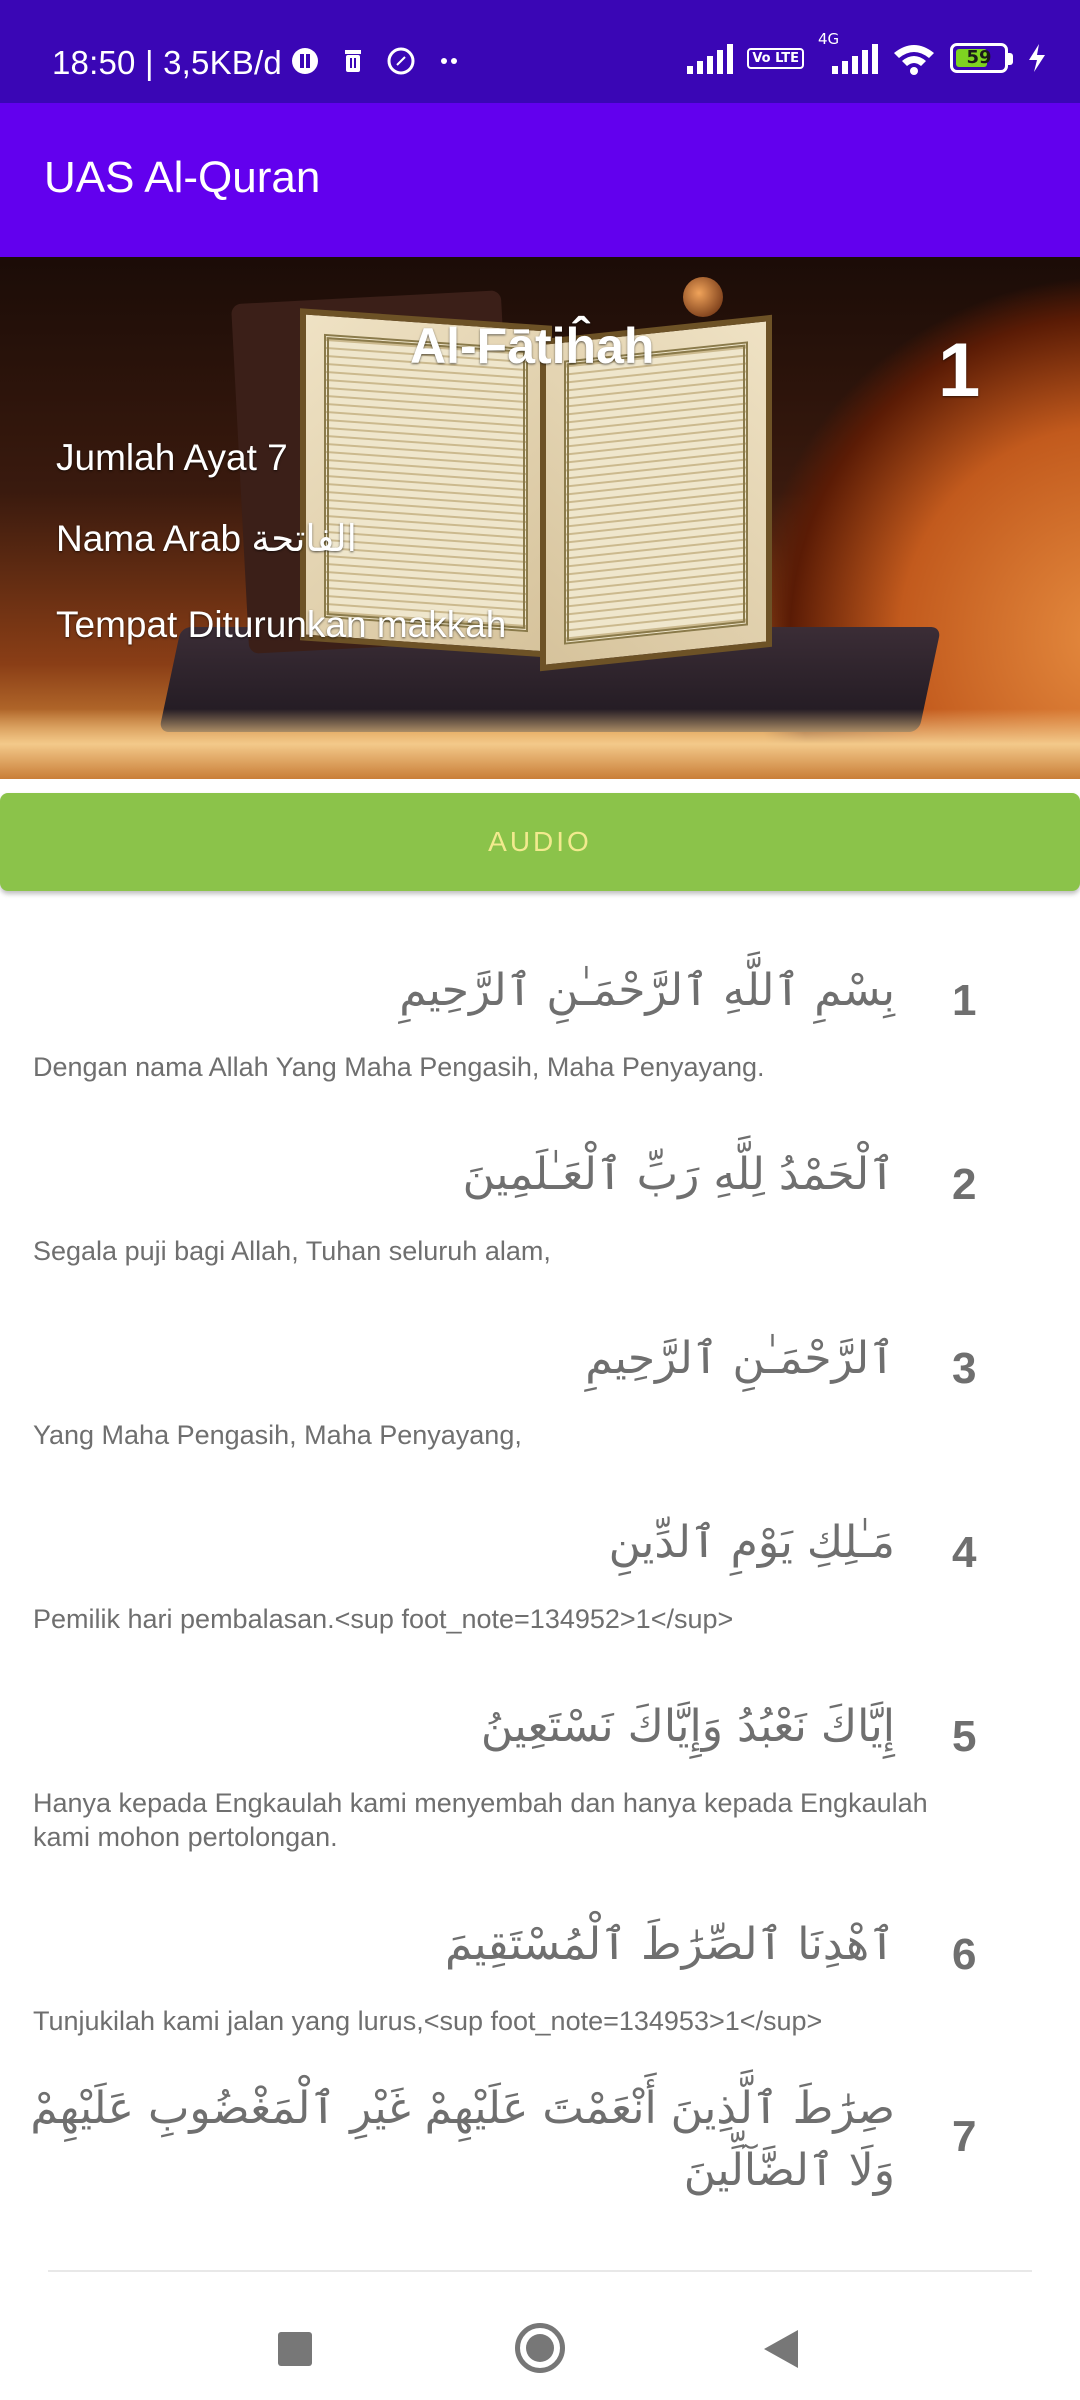 Image resolution: width=1080 pixels, height=2400 pixels. I want to click on ayat-number: 6, so click(964, 1954).